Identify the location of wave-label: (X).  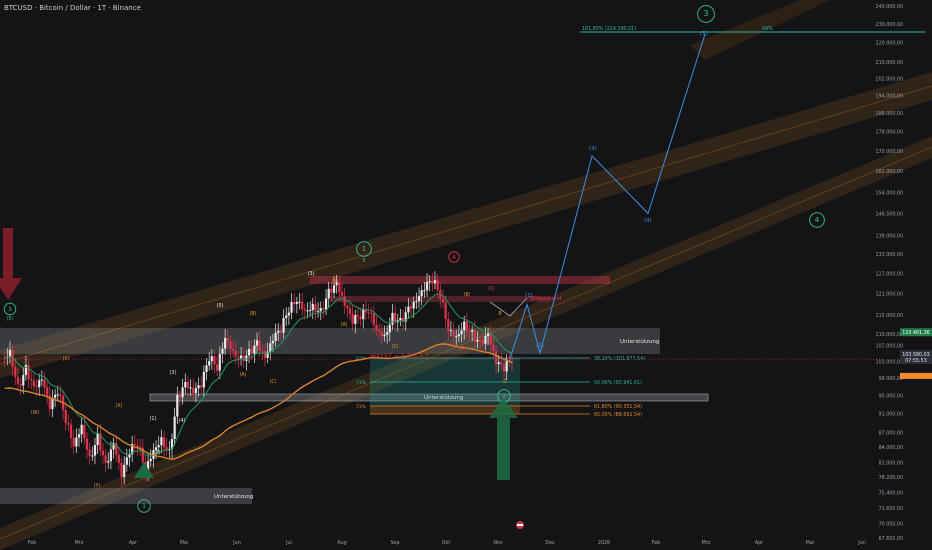
(118, 406).